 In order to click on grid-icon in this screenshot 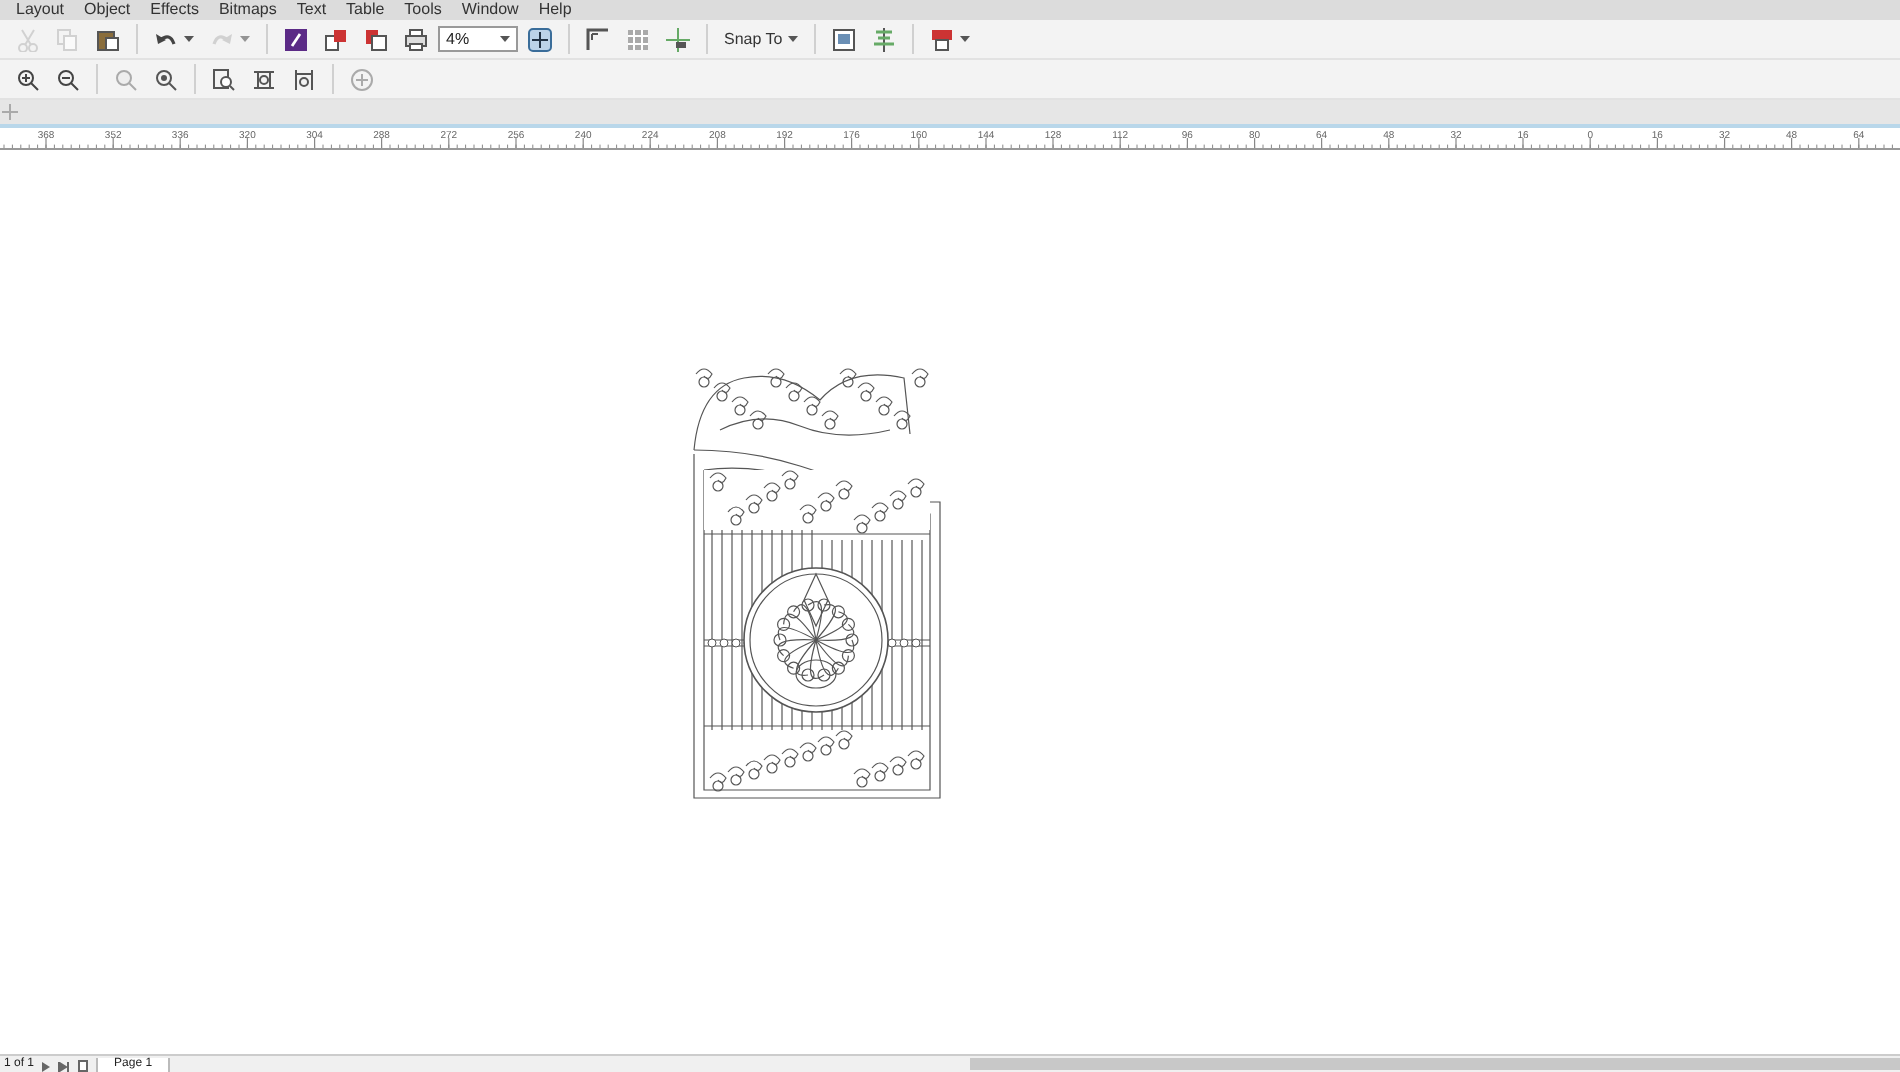, I will do `click(638, 39)`.